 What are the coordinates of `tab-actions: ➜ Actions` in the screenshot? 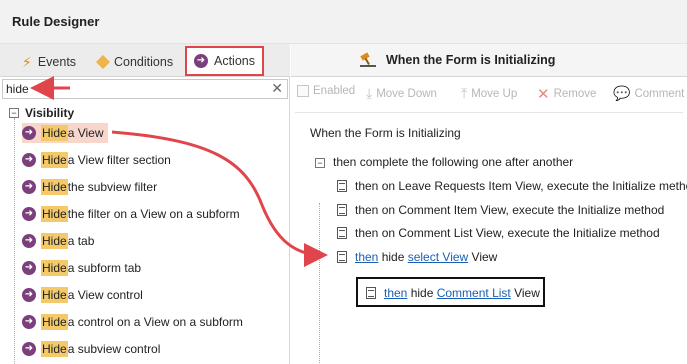 It's located at (224, 61).